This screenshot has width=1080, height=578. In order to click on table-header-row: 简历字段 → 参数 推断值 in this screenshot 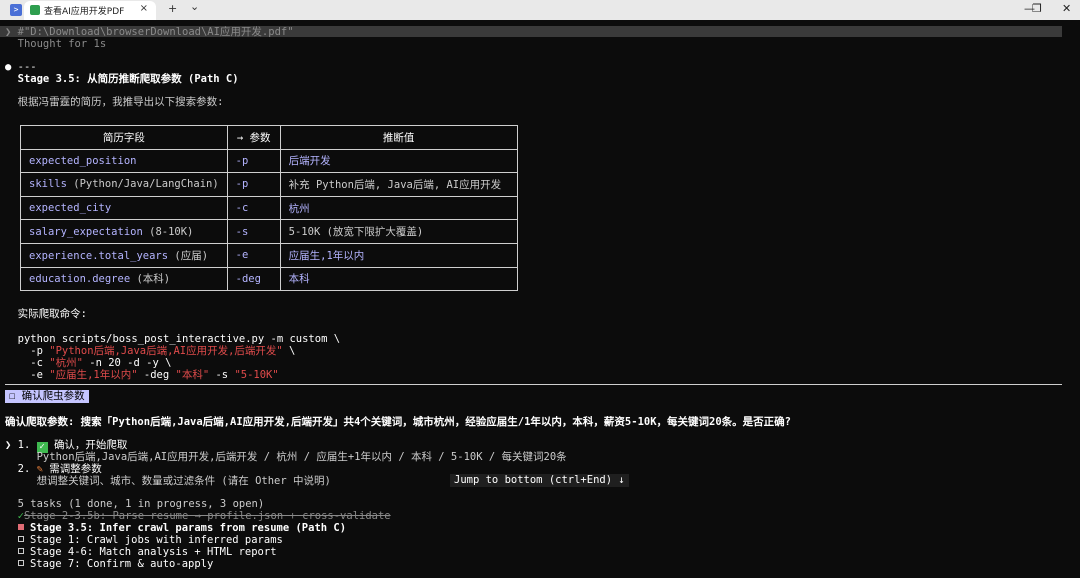, I will do `click(269, 137)`.